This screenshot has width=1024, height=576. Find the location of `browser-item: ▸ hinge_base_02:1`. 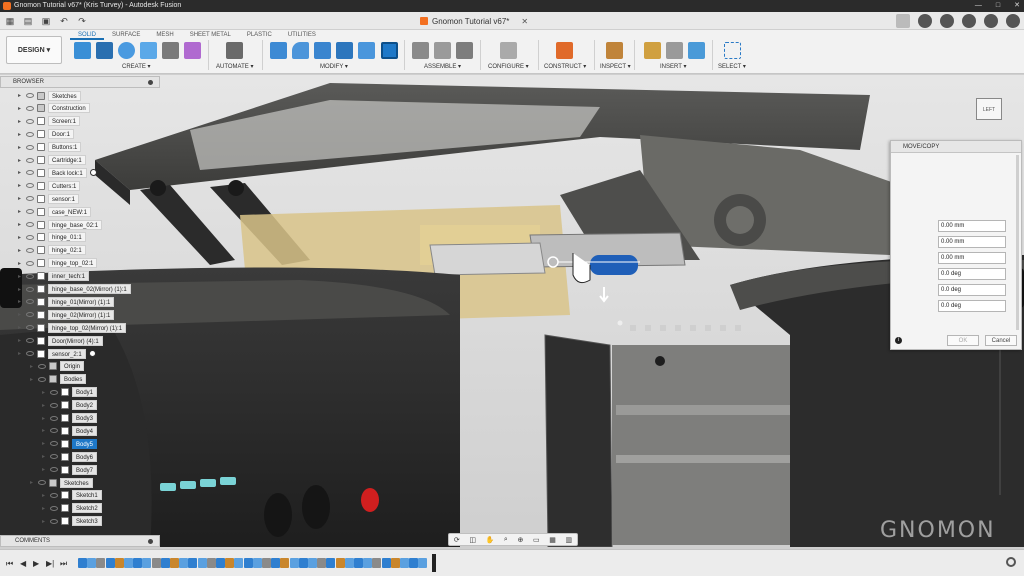

browser-item: ▸ hinge_base_02:1 is located at coordinates (60, 224).